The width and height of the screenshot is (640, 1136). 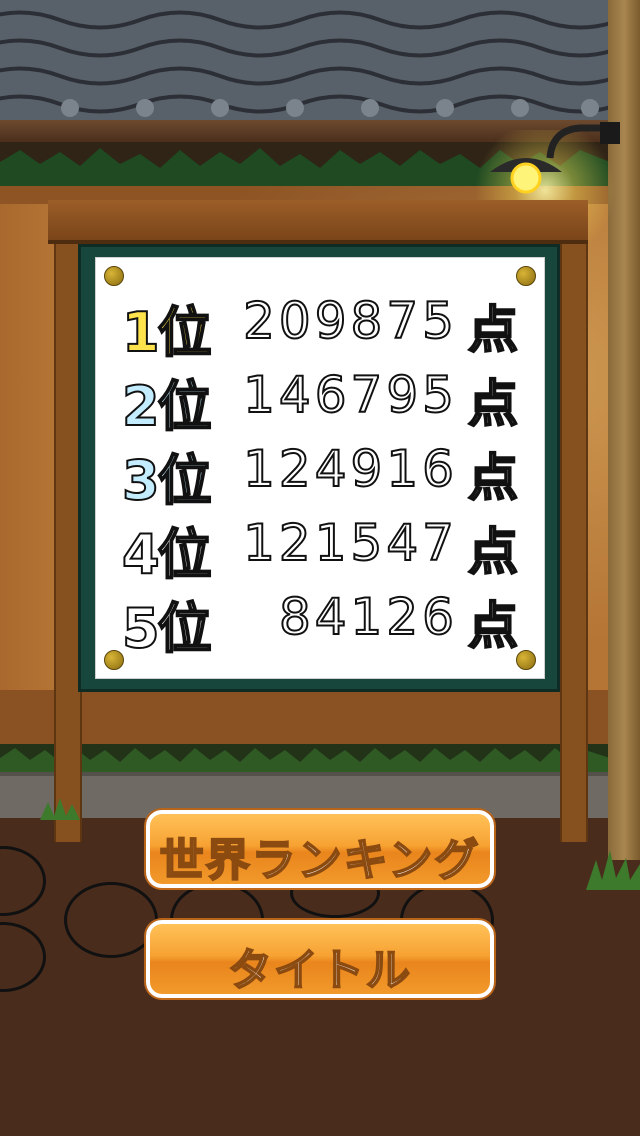 What do you see at coordinates (167, 628) in the screenshot?
I see `rank-label: 5位` at bounding box center [167, 628].